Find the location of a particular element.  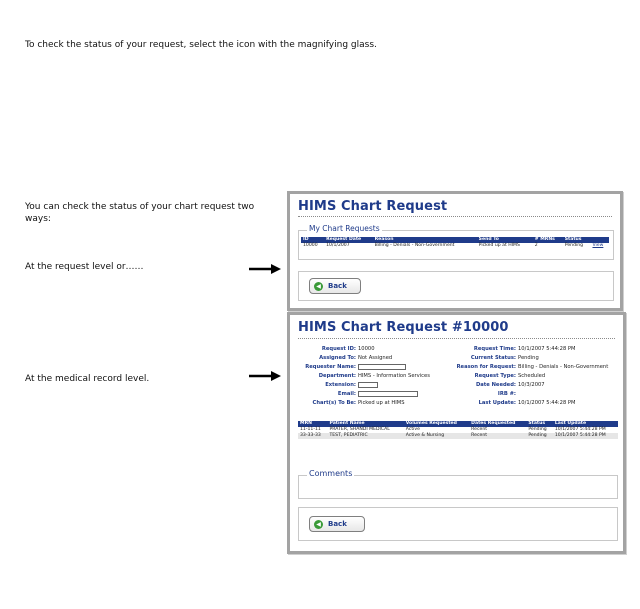

field-date-needed: Date Needed: 10/3/2007 is located at coordinates (510, 385).